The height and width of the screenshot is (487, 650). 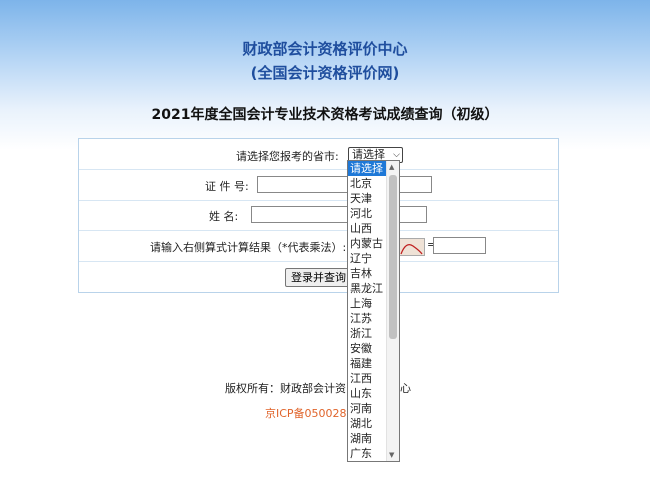 I want to click on org-name: 财政部会计资格评价中心, so click(x=325, y=49).